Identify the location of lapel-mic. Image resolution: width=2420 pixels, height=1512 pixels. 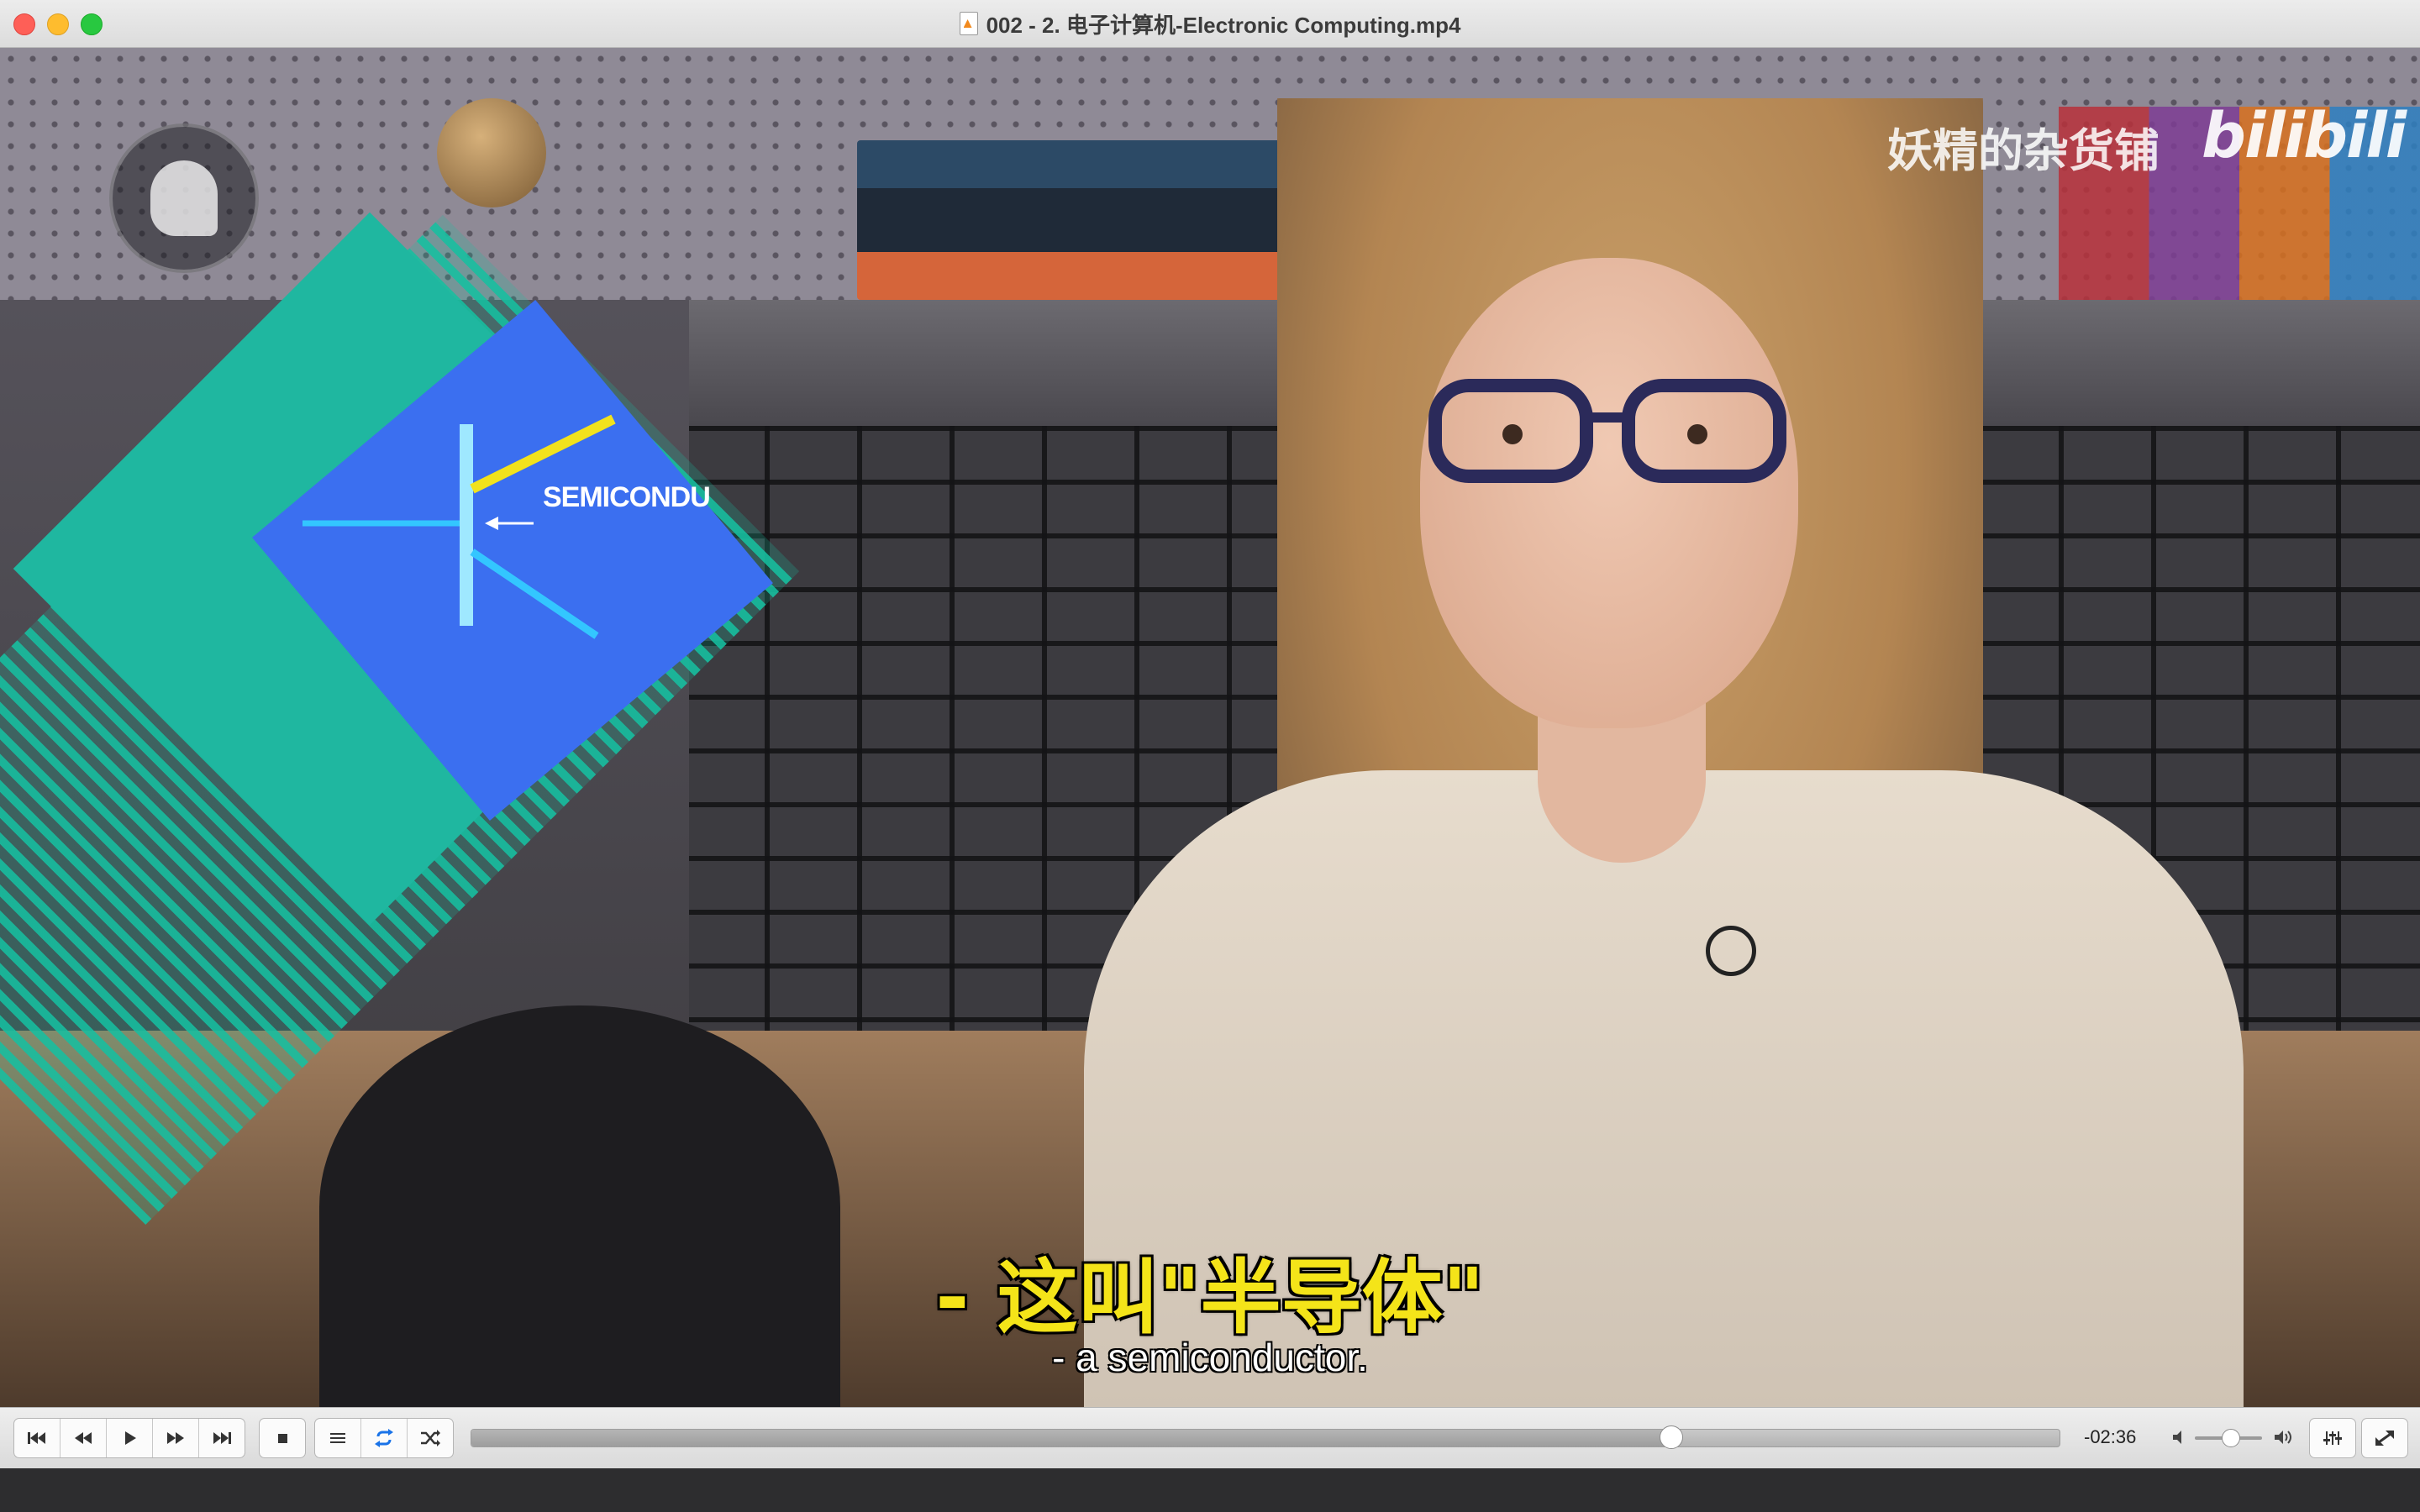
(1731, 951).